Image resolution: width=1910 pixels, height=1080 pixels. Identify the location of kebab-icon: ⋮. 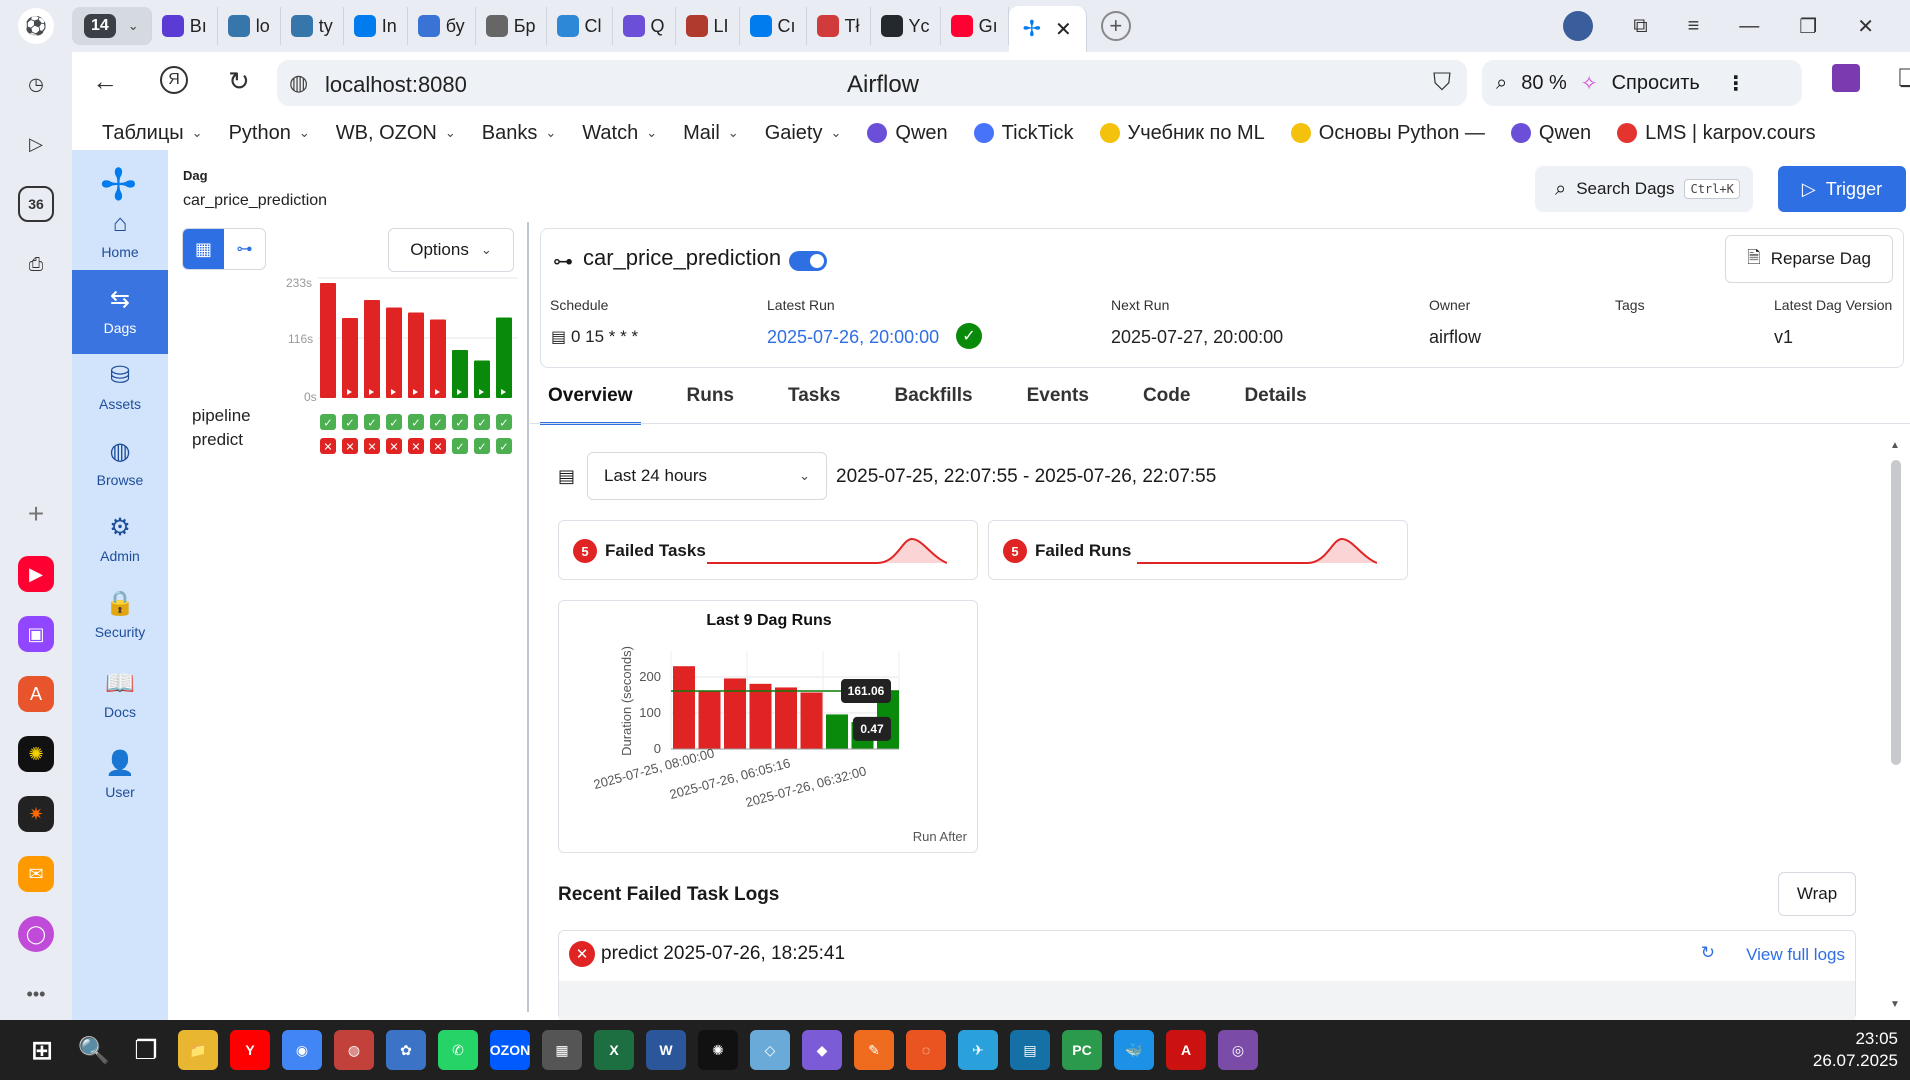
(1736, 83).